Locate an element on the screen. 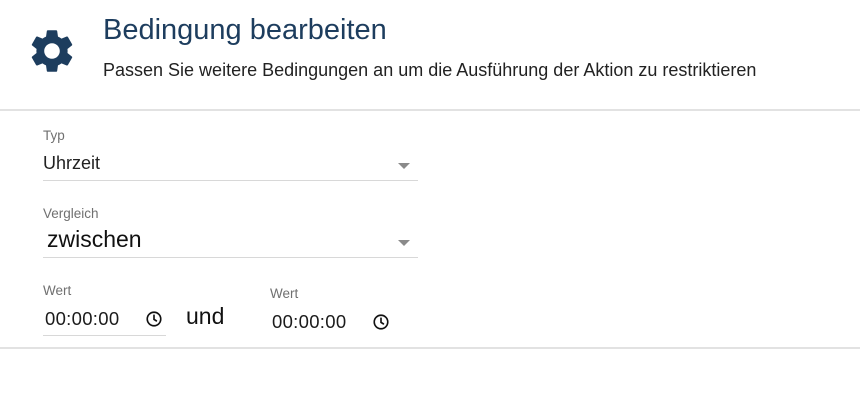 The width and height of the screenshot is (860, 408). time-to-input: 00:00:00 is located at coordinates (331, 322).